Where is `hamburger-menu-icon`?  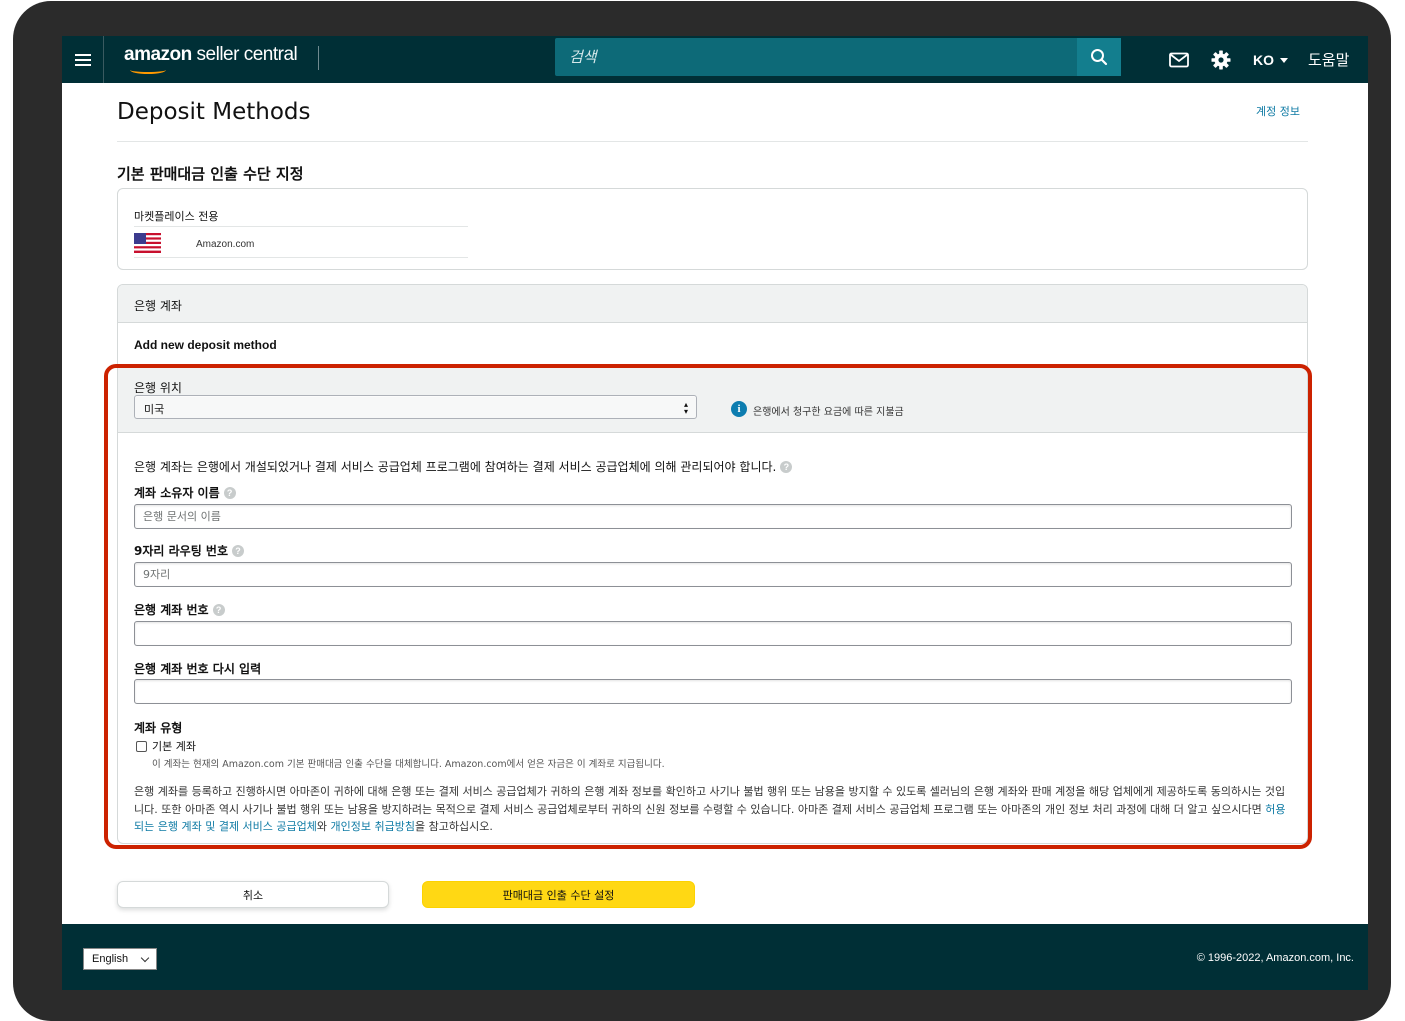 hamburger-menu-icon is located at coordinates (83, 59).